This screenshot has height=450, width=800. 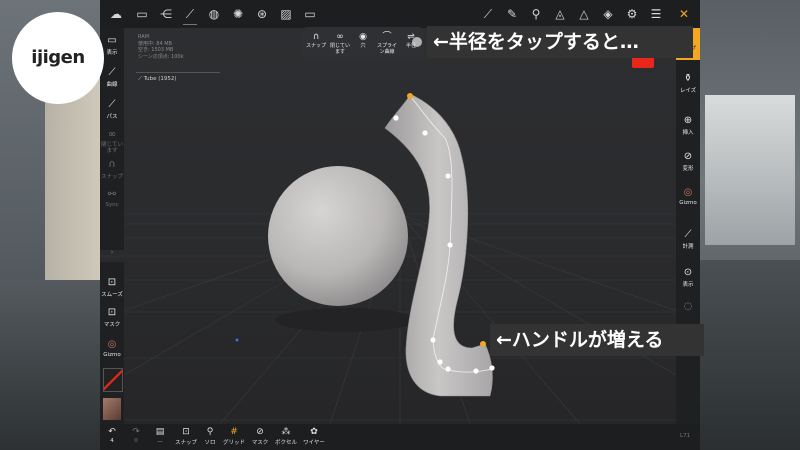 I want to click on fps-readout: L71, so click(x=685, y=436).